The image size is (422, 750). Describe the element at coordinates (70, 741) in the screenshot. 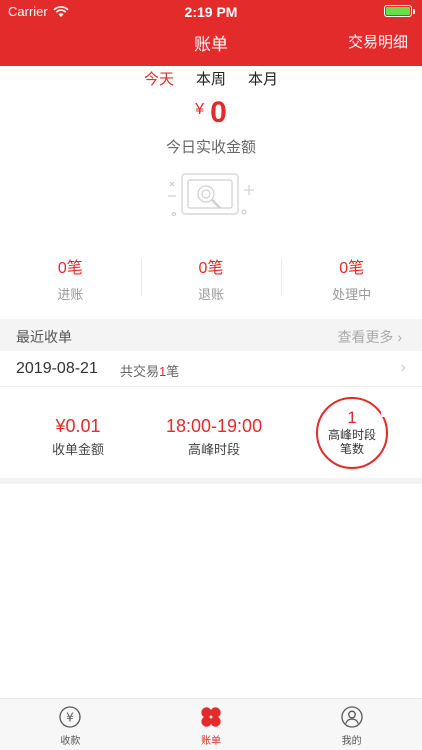

I see `tab-label: 收款` at that location.